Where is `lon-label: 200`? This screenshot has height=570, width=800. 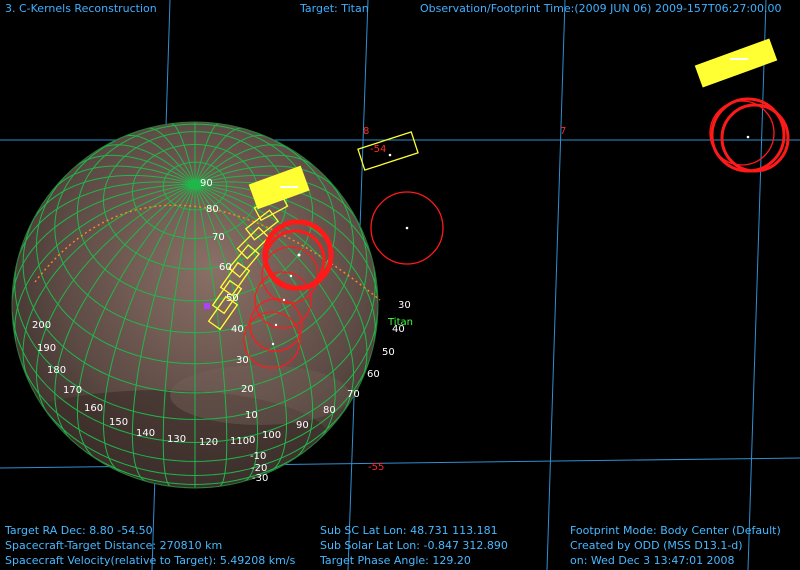 lon-label: 200 is located at coordinates (42, 325).